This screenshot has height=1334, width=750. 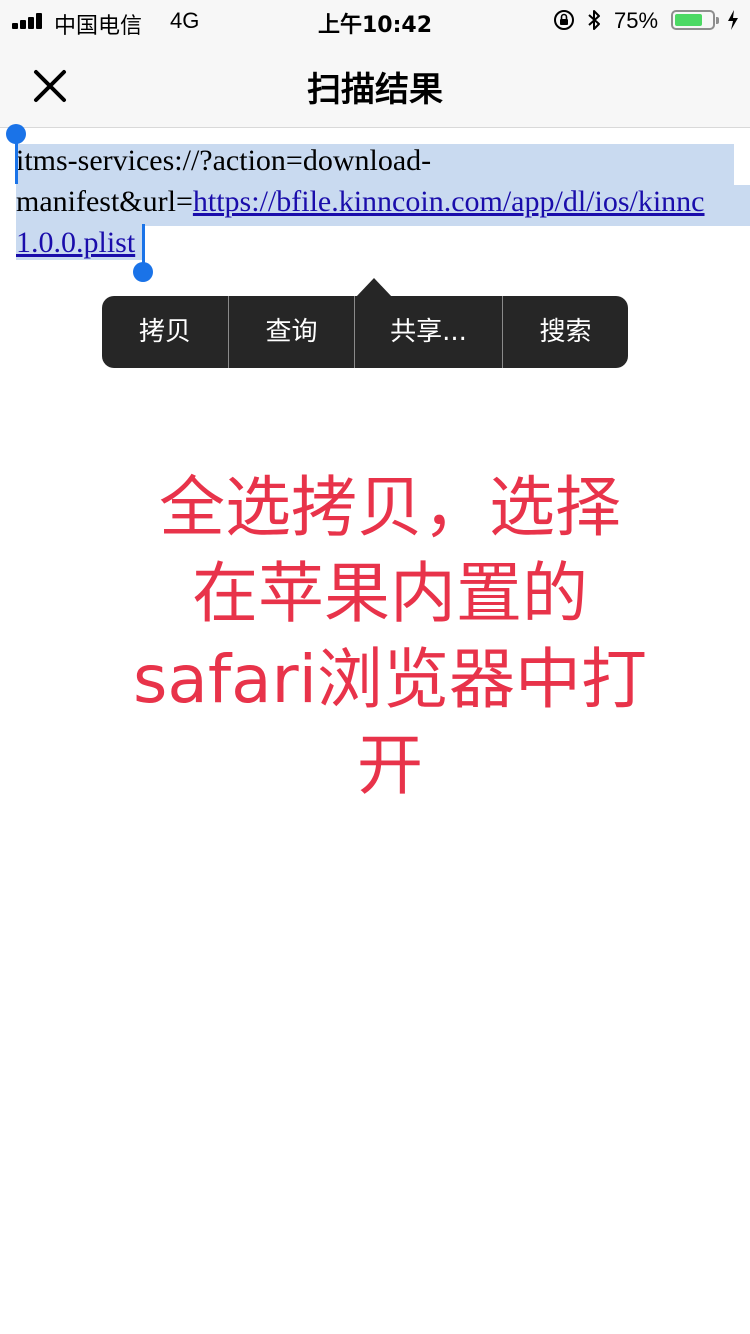 I want to click on annotation-line: safari浏览器中打, so click(x=390, y=679).